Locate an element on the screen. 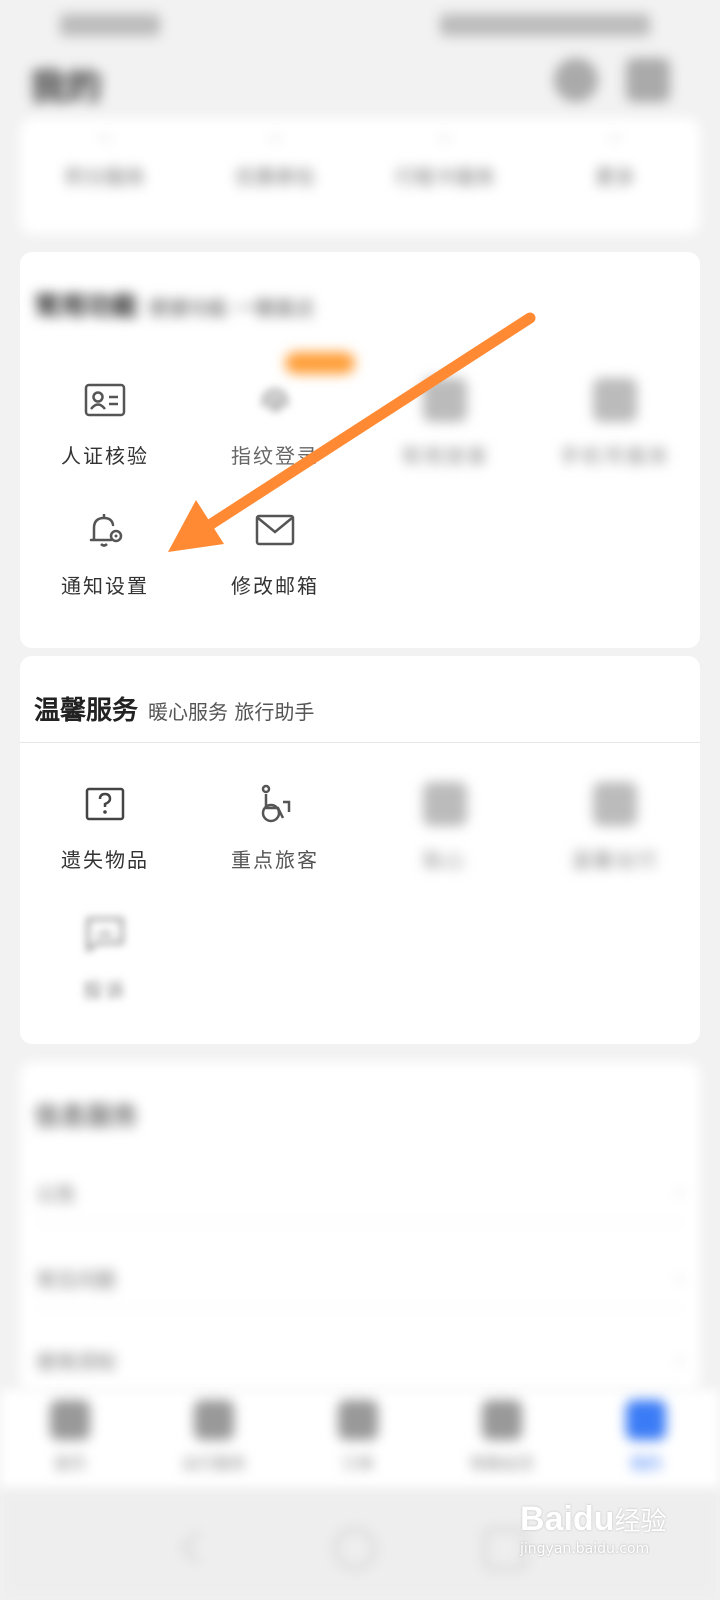 This screenshot has height=1600, width=720. signal-indicator is located at coordinates (110, 25).